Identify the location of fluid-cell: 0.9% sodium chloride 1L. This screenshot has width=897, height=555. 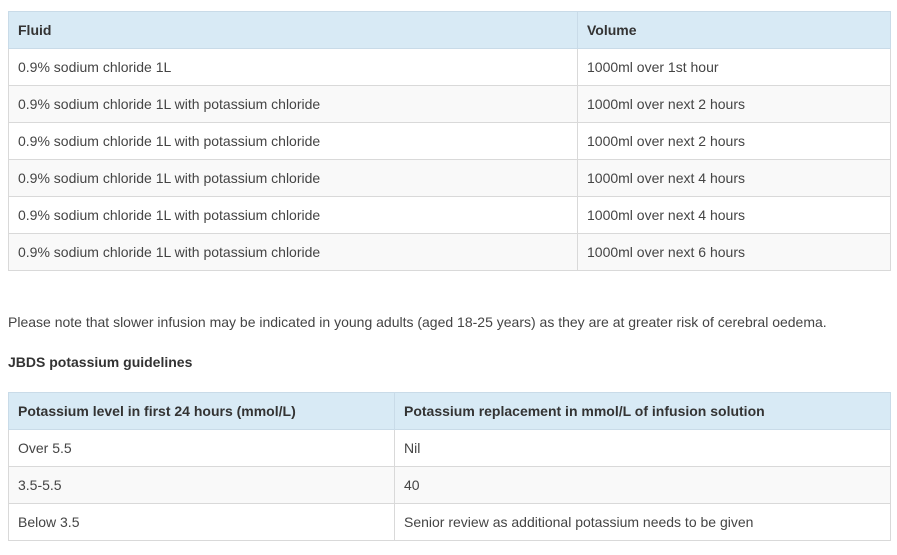
(293, 67).